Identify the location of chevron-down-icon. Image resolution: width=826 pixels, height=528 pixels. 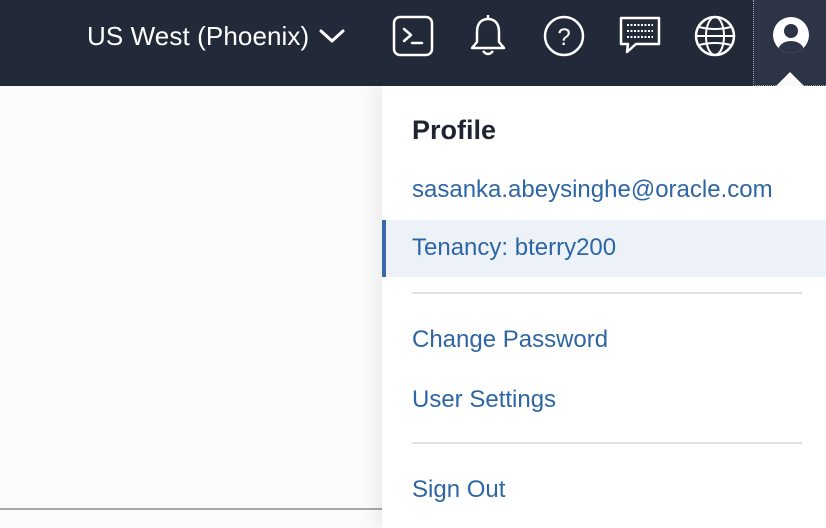
(332, 38).